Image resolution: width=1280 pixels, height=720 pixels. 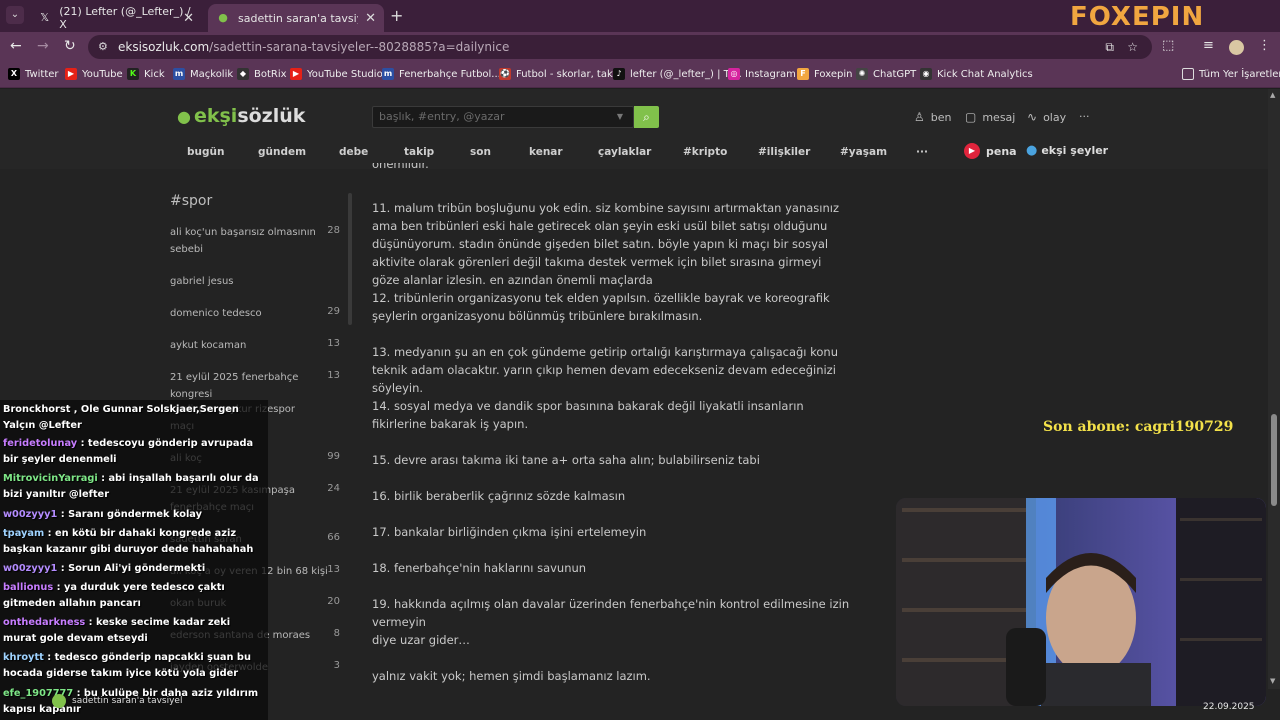 What do you see at coordinates (926, 74) in the screenshot?
I see `chat-analytics-icon: ◉` at bounding box center [926, 74].